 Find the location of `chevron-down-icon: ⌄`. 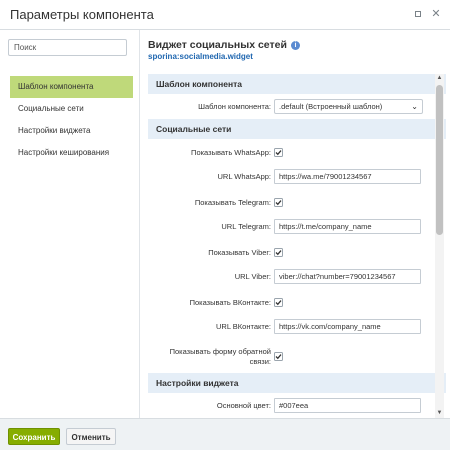

chevron-down-icon: ⌄ is located at coordinates (414, 106).